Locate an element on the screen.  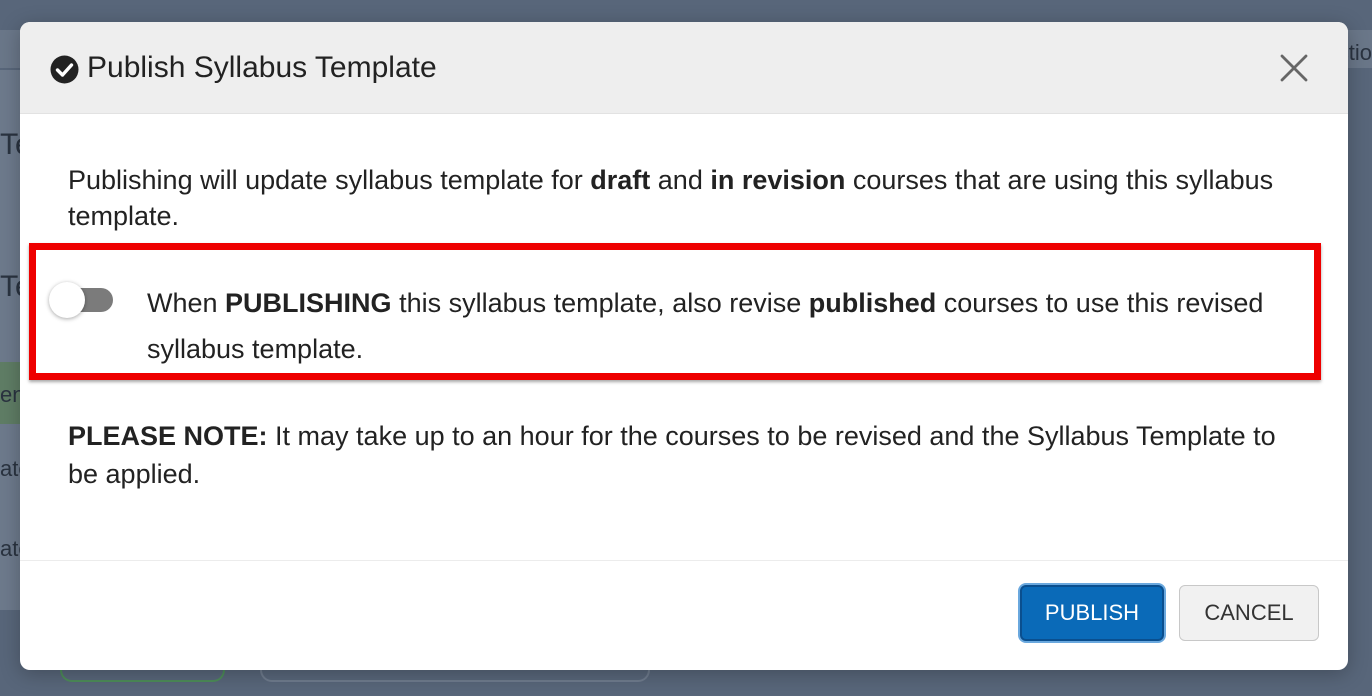
close-icon is located at coordinates (1294, 68).